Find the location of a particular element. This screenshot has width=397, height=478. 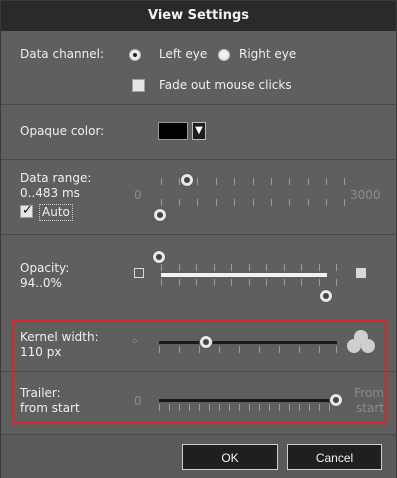

left-eye-radio is located at coordinates (135, 55).